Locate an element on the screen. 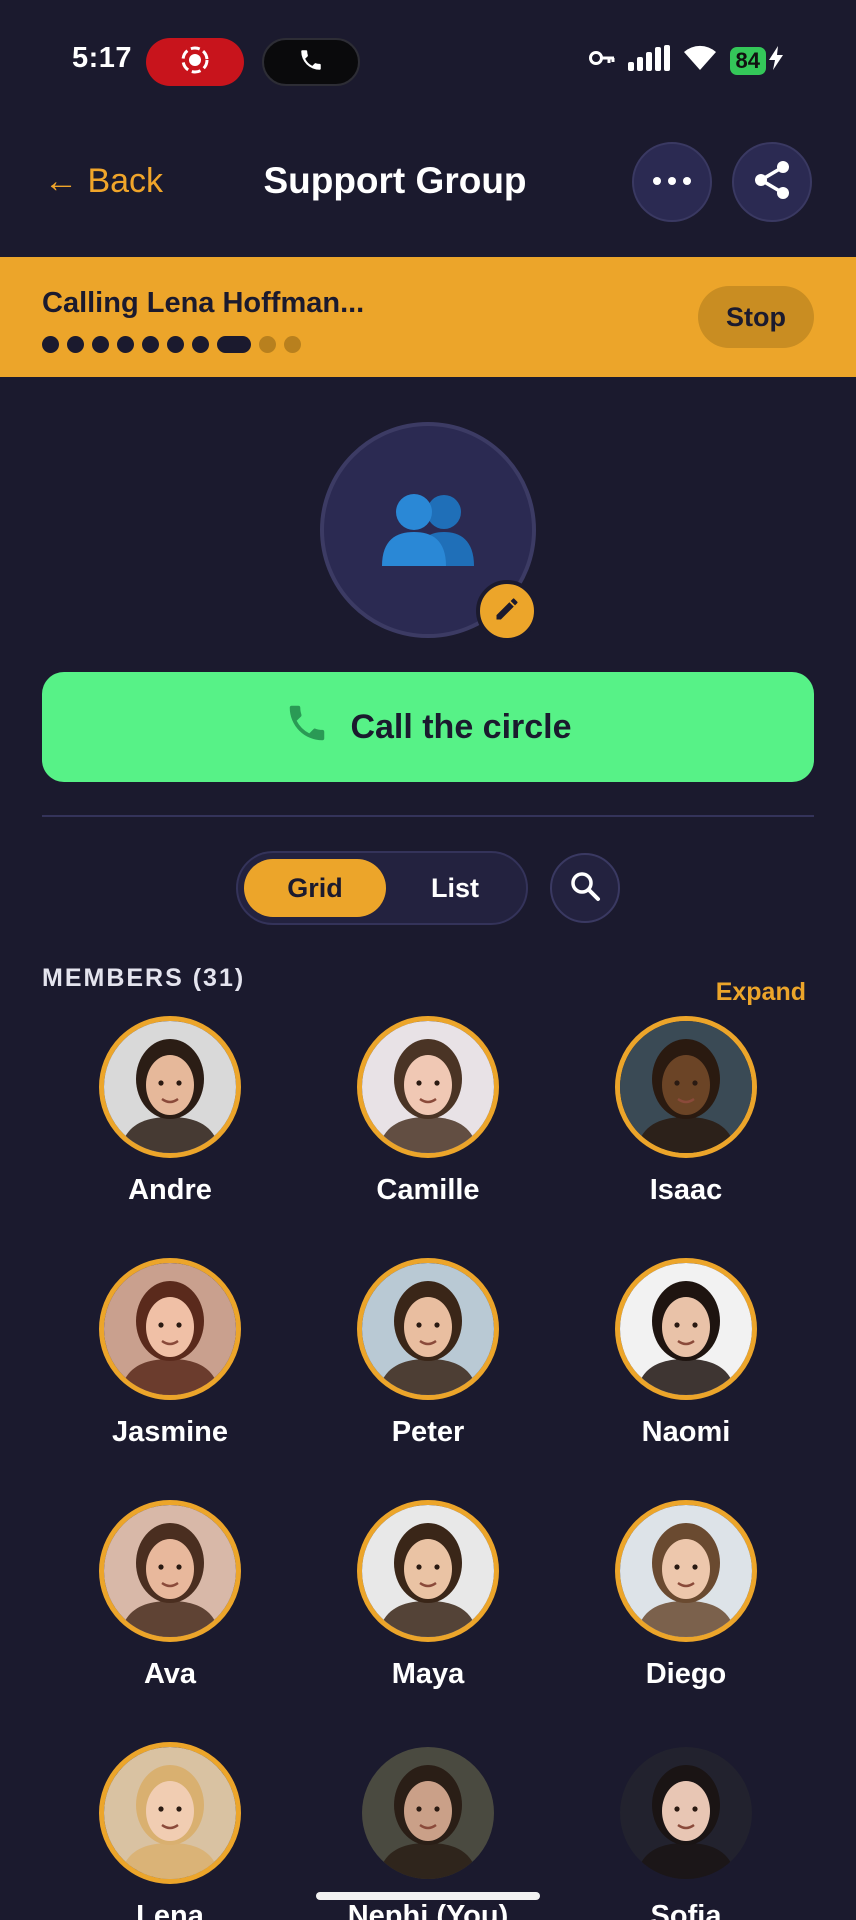 The width and height of the screenshot is (856, 1920). wifi-icon is located at coordinates (700, 60).